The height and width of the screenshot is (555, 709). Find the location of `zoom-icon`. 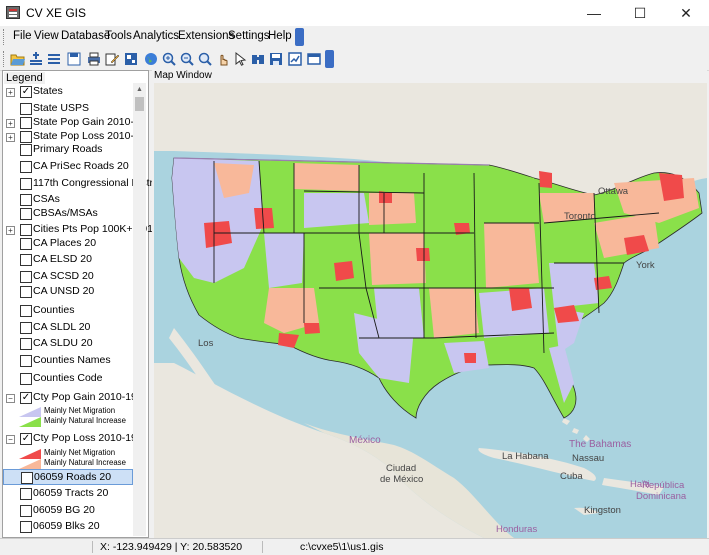

zoom-icon is located at coordinates (205, 59).